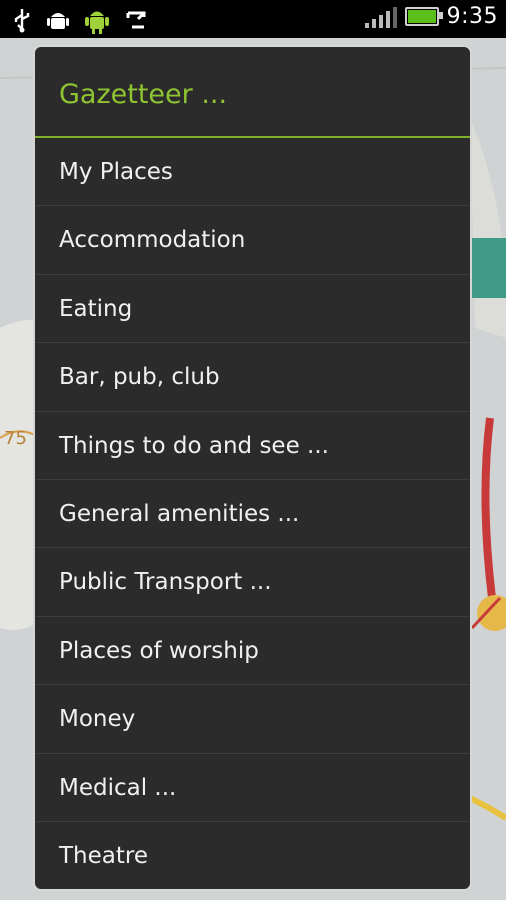 The width and height of the screenshot is (506, 900). Describe the element at coordinates (252, 172) in the screenshot. I see `menu-item-my-places: My Places` at that location.